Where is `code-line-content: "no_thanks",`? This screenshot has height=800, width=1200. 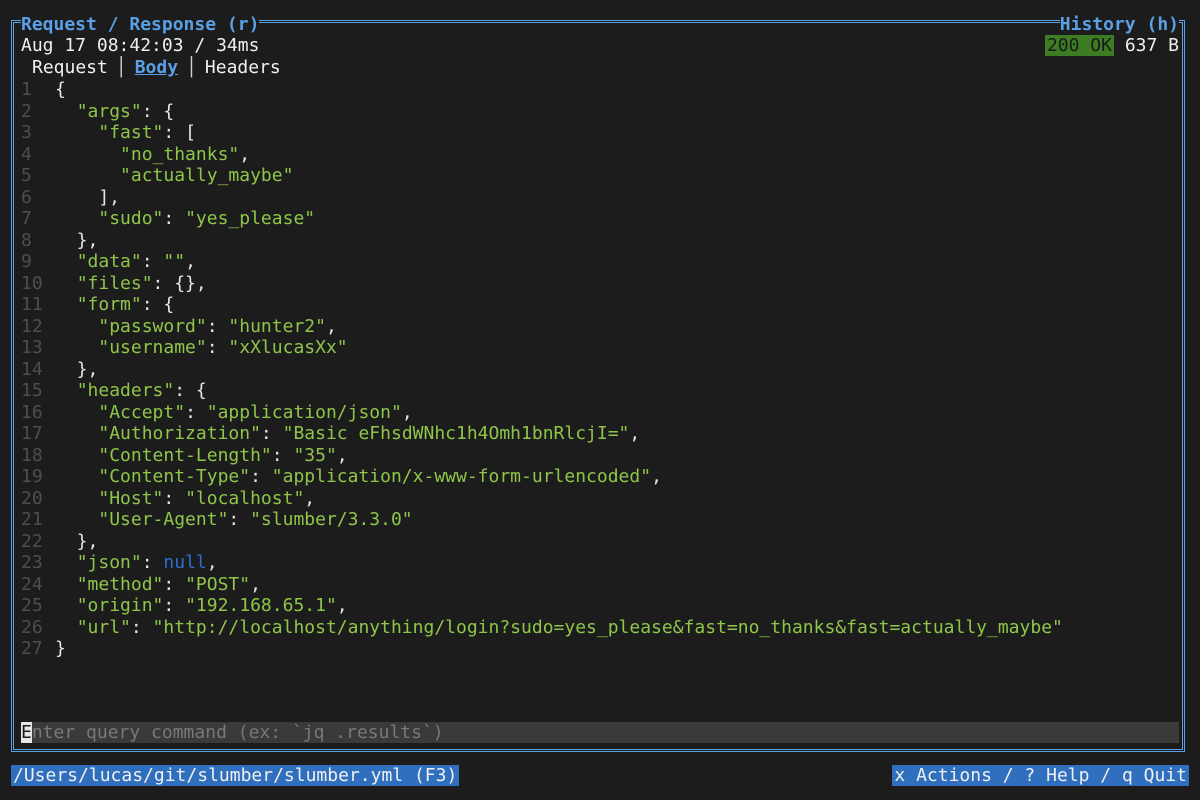 code-line-content: "no_thanks", is located at coordinates (152, 155).